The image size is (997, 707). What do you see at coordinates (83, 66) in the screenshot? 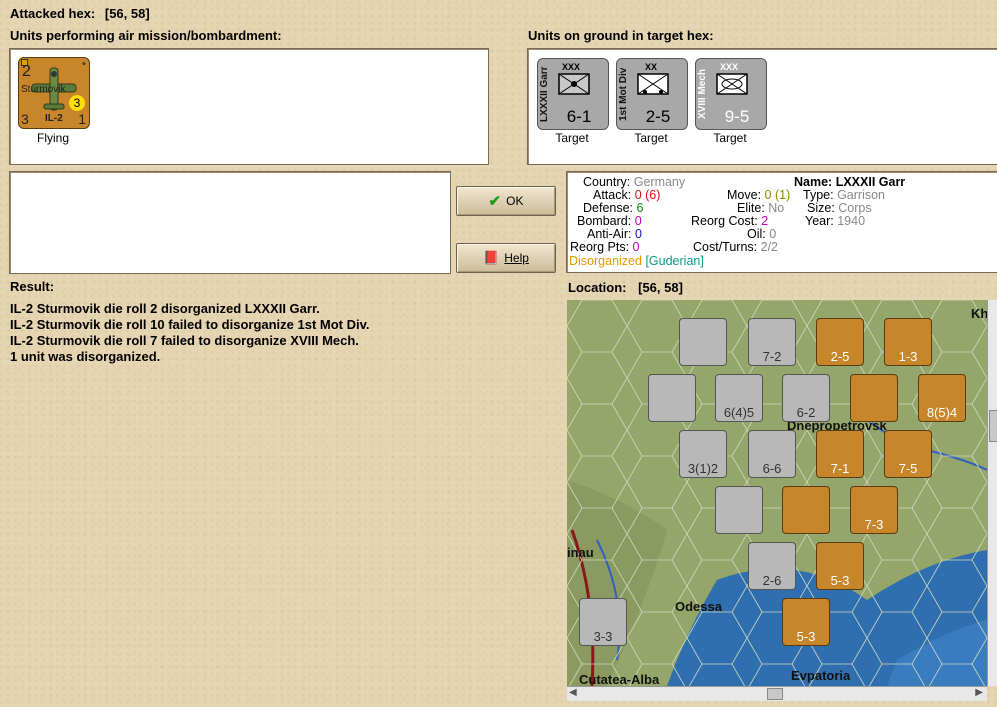
I see `star-icon: *` at bounding box center [83, 66].